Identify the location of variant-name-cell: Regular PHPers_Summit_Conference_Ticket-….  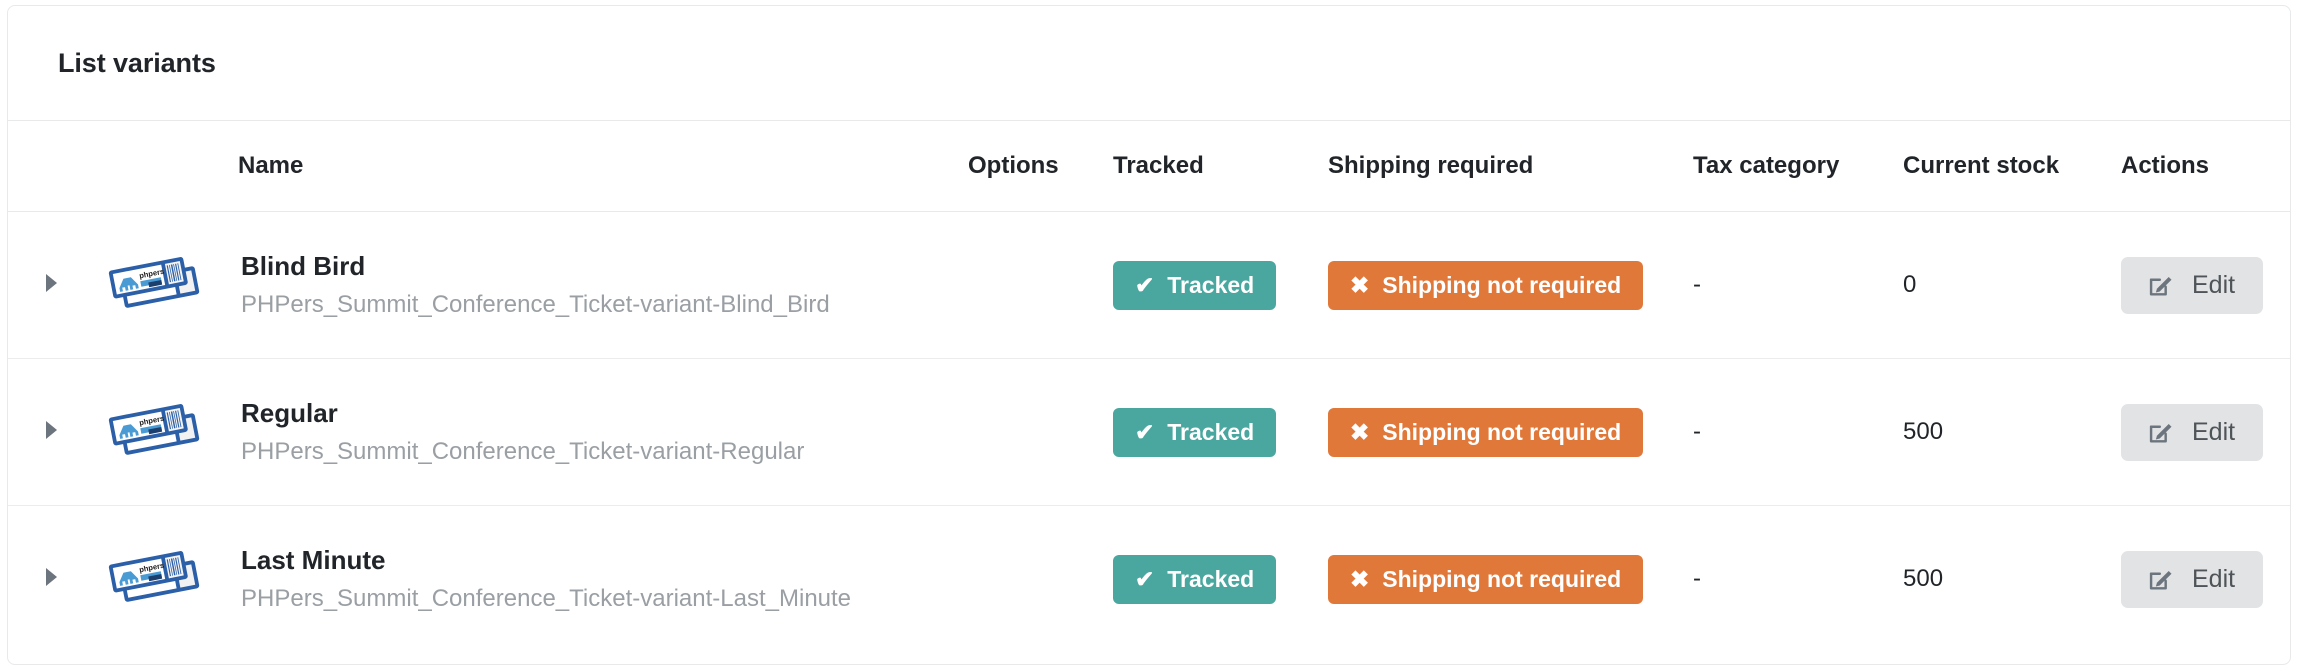
(603, 432).